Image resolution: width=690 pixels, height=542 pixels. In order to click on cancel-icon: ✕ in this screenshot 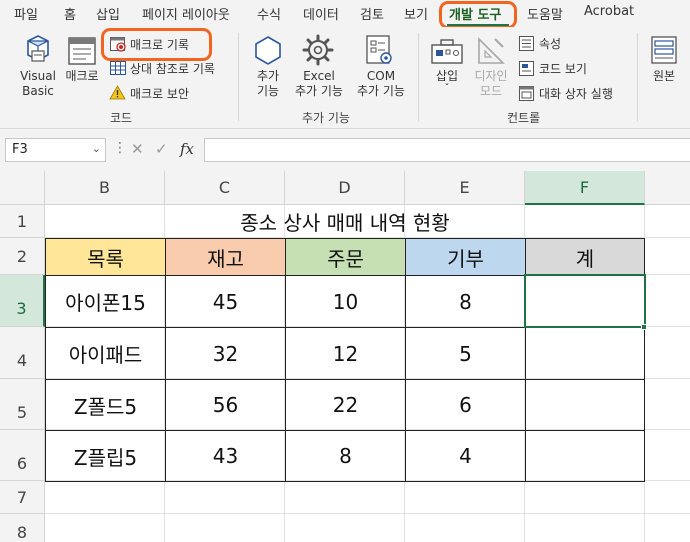, I will do `click(137, 149)`.